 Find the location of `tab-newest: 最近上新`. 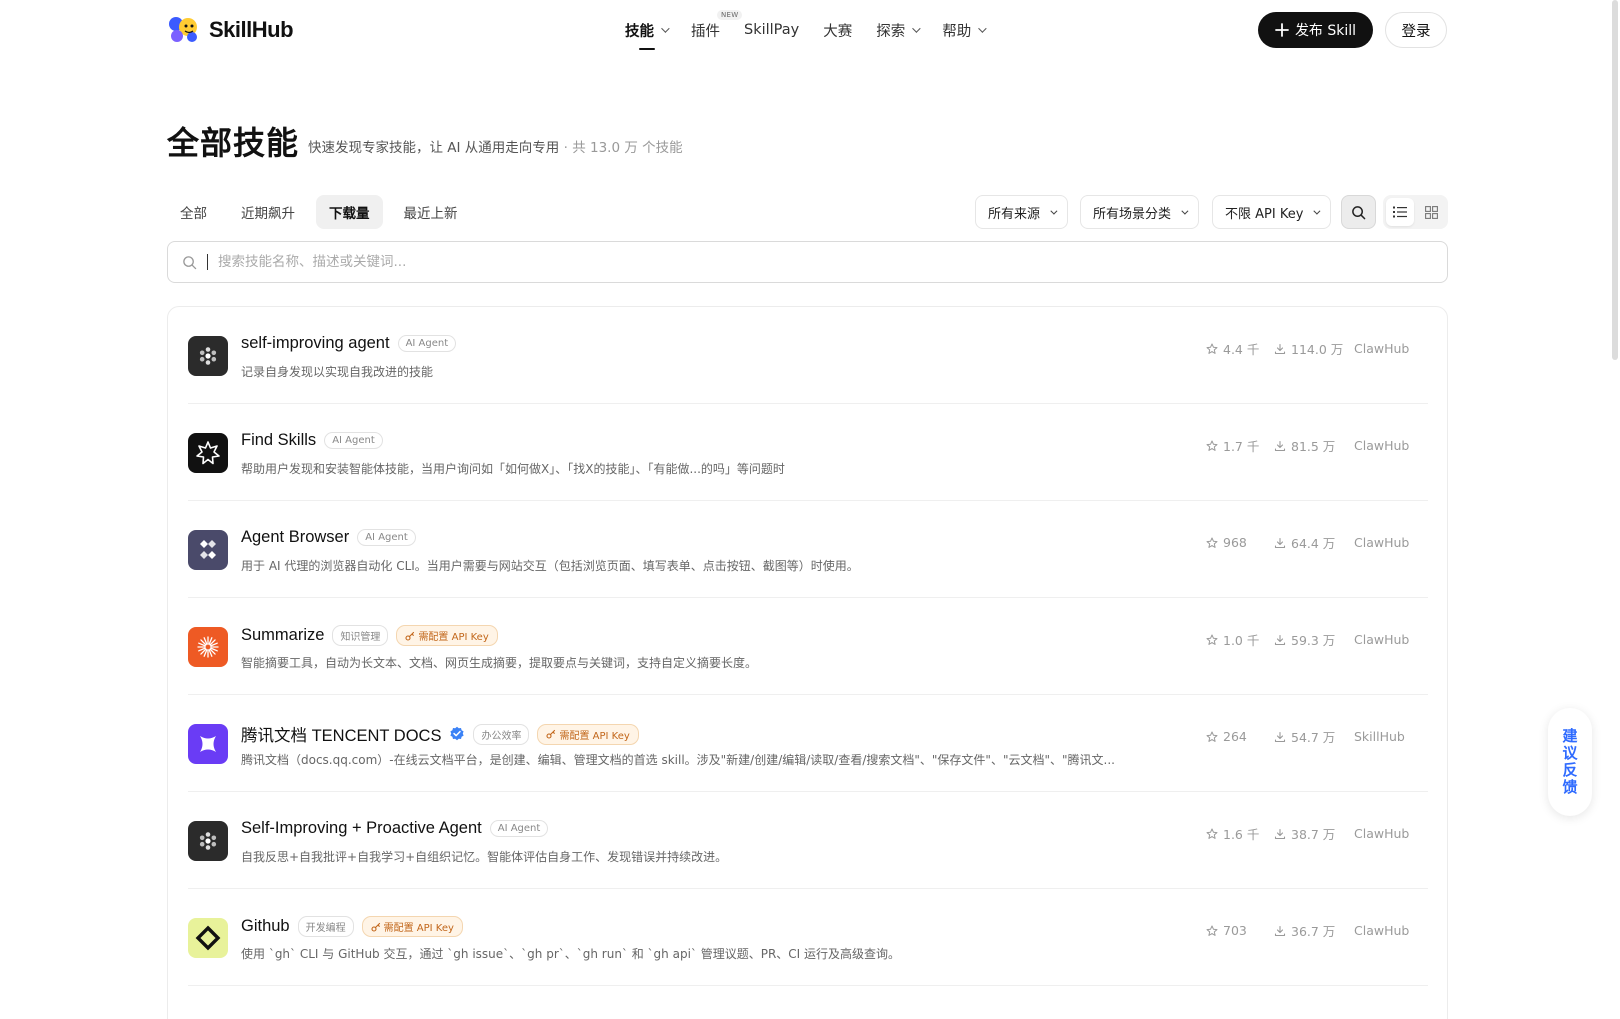

tab-newest: 最近上新 is located at coordinates (431, 212).